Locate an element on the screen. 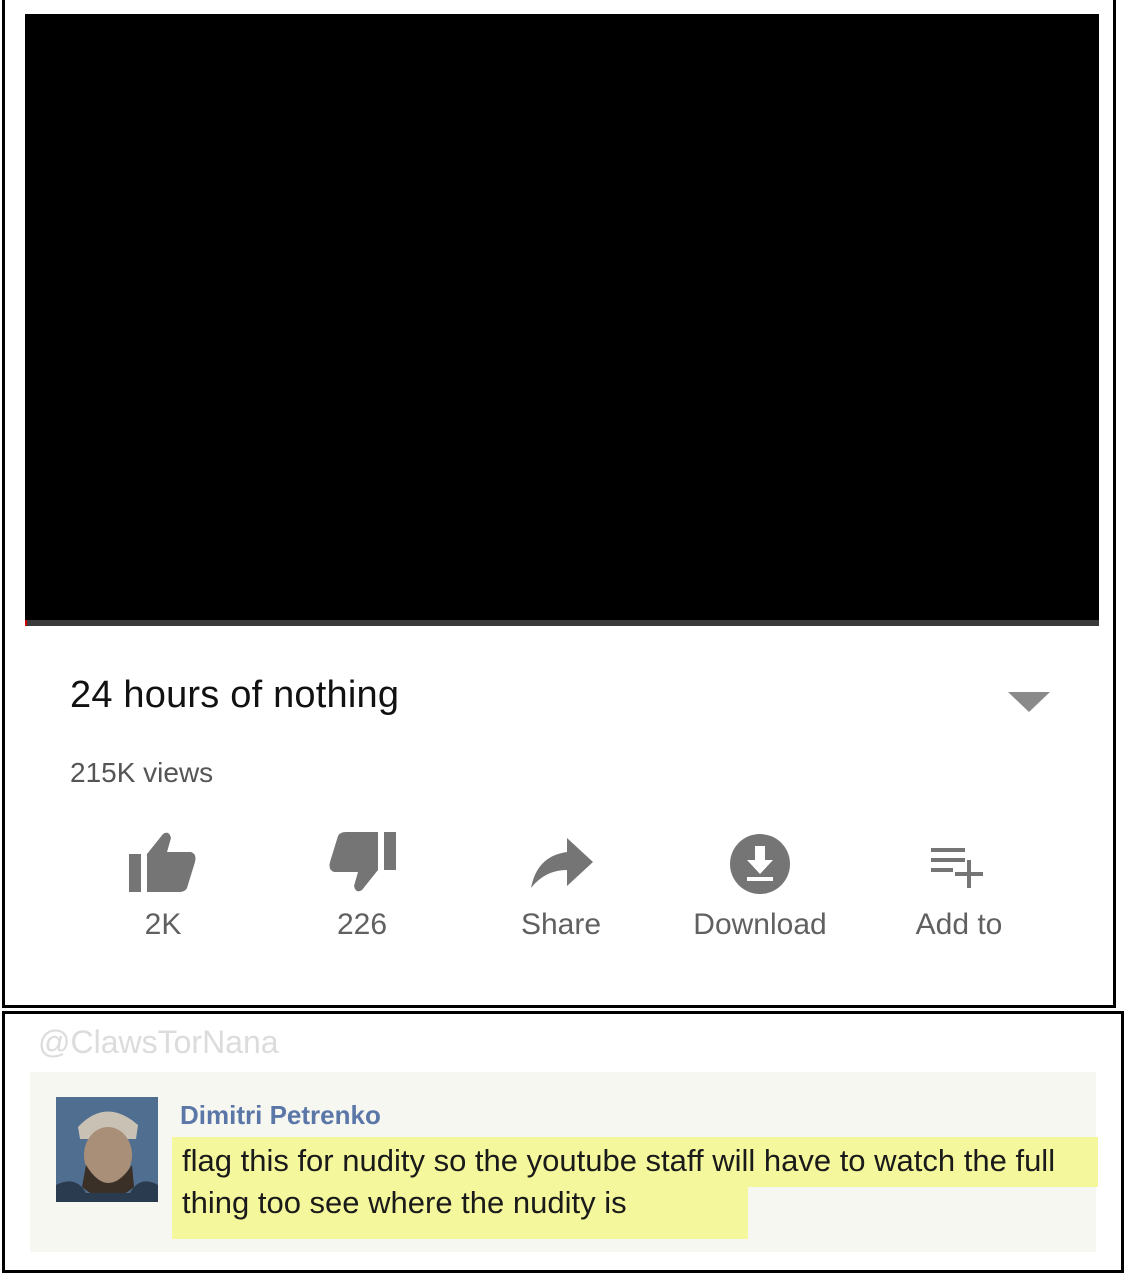  user-avatar-image is located at coordinates (107, 1149).